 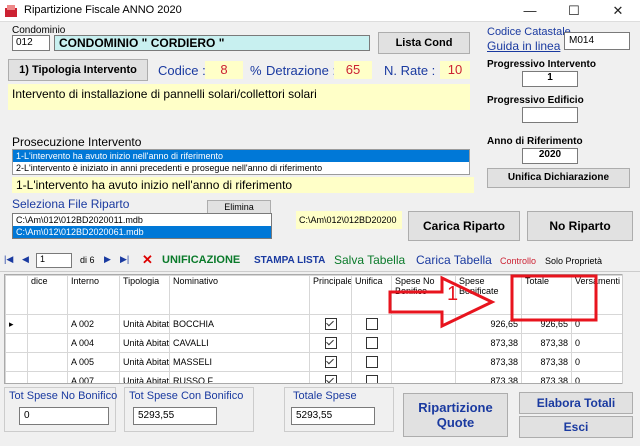 What do you see at coordinates (289, 260) in the screenshot?
I see `stampa-lista-button: STAMPA LISTA` at bounding box center [289, 260].